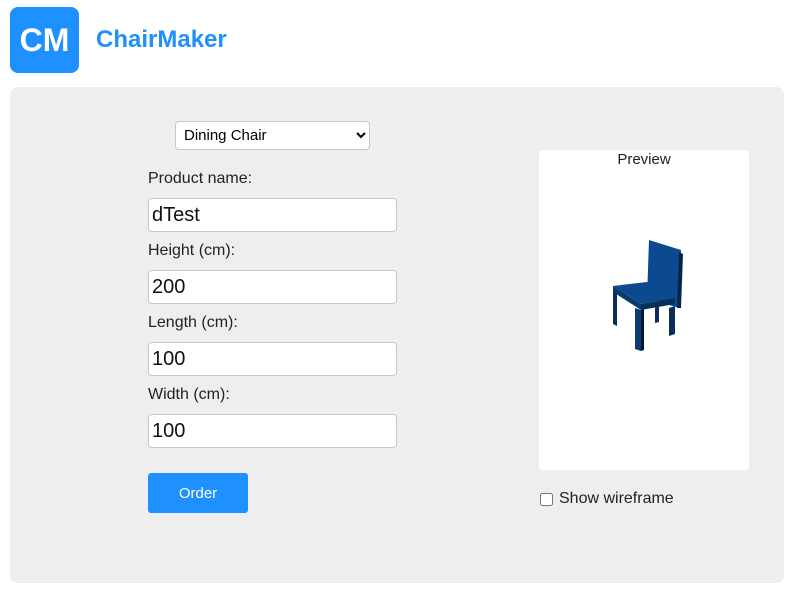  What do you see at coordinates (546, 499) in the screenshot?
I see `wireframe-checkbox` at bounding box center [546, 499].